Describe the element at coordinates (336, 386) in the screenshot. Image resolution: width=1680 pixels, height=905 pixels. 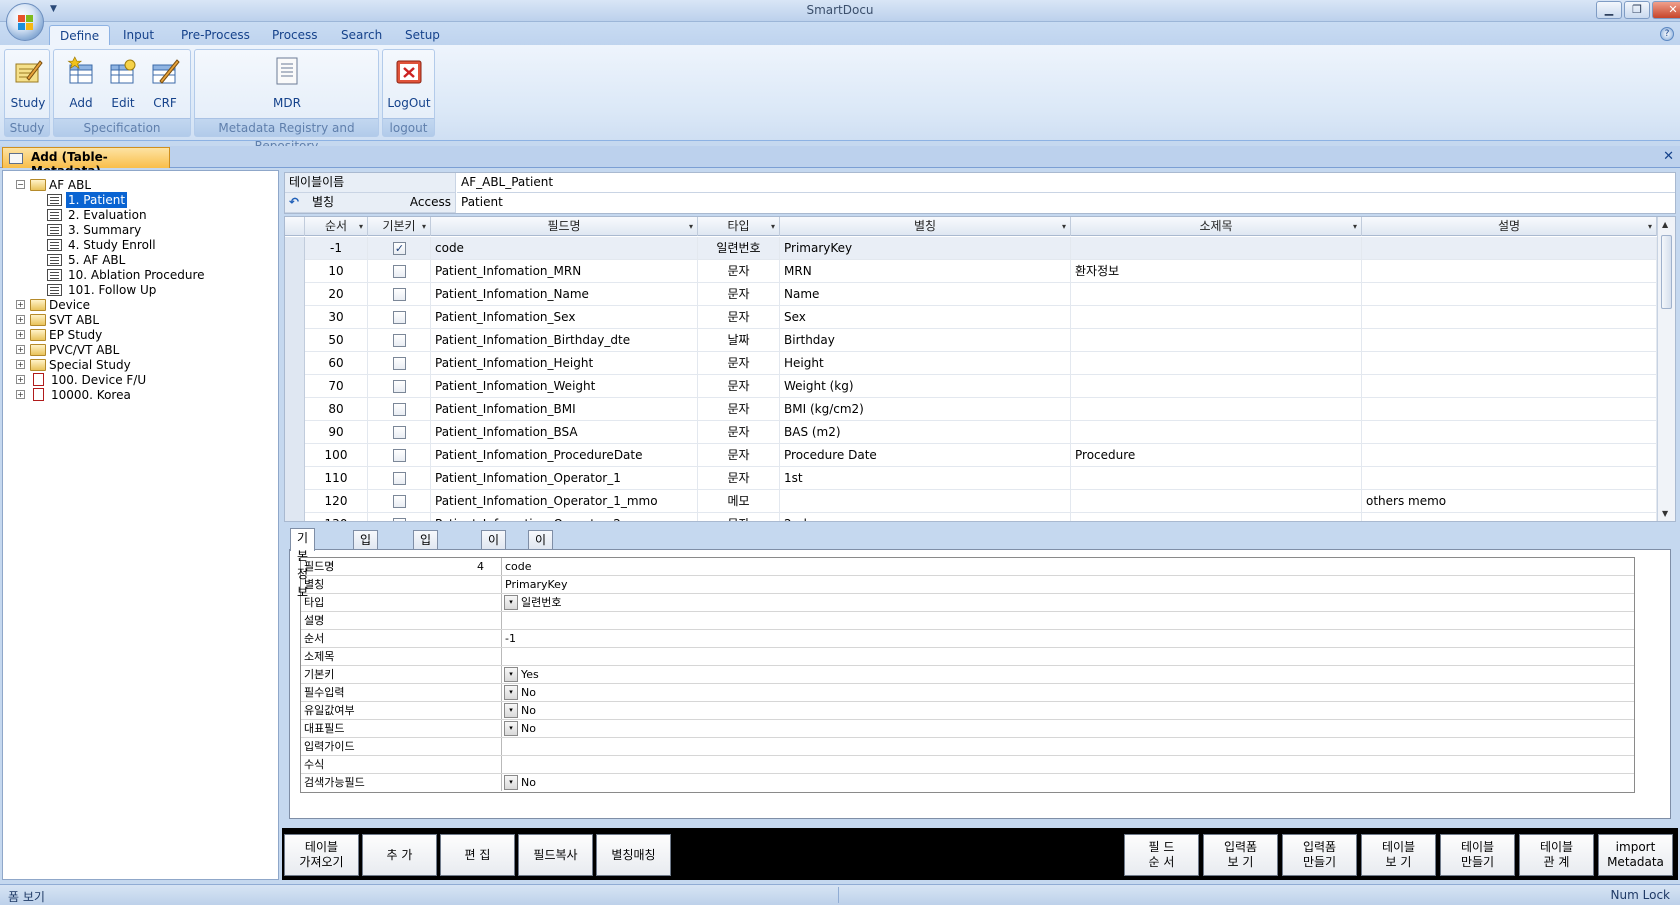
I see `cell-order: 70` at that location.